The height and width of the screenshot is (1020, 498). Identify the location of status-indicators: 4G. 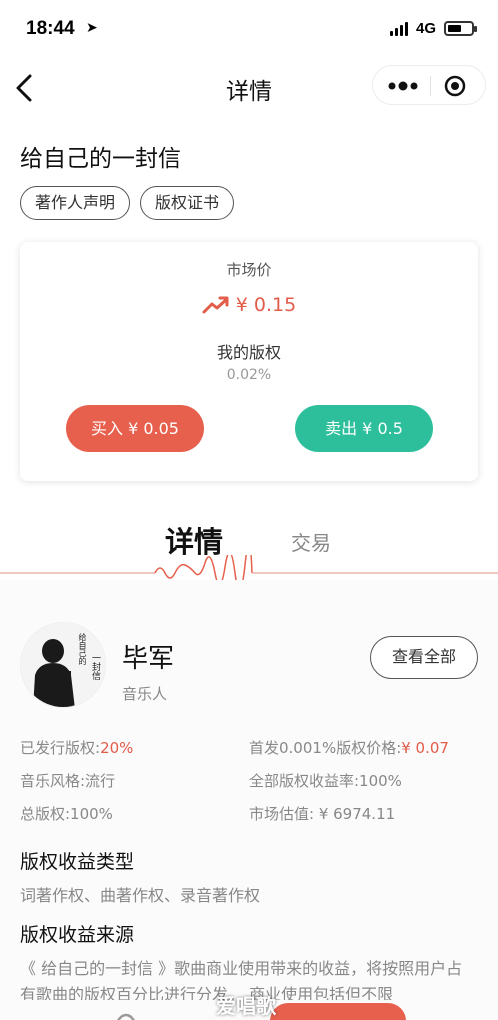
(433, 28).